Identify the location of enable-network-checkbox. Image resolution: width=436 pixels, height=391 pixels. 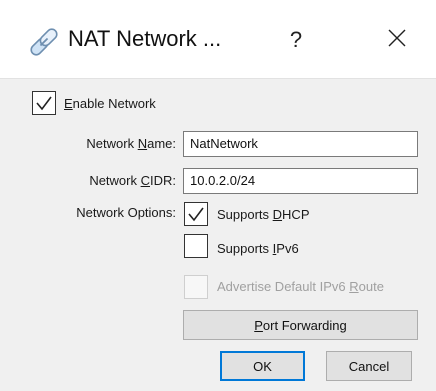
(44, 103).